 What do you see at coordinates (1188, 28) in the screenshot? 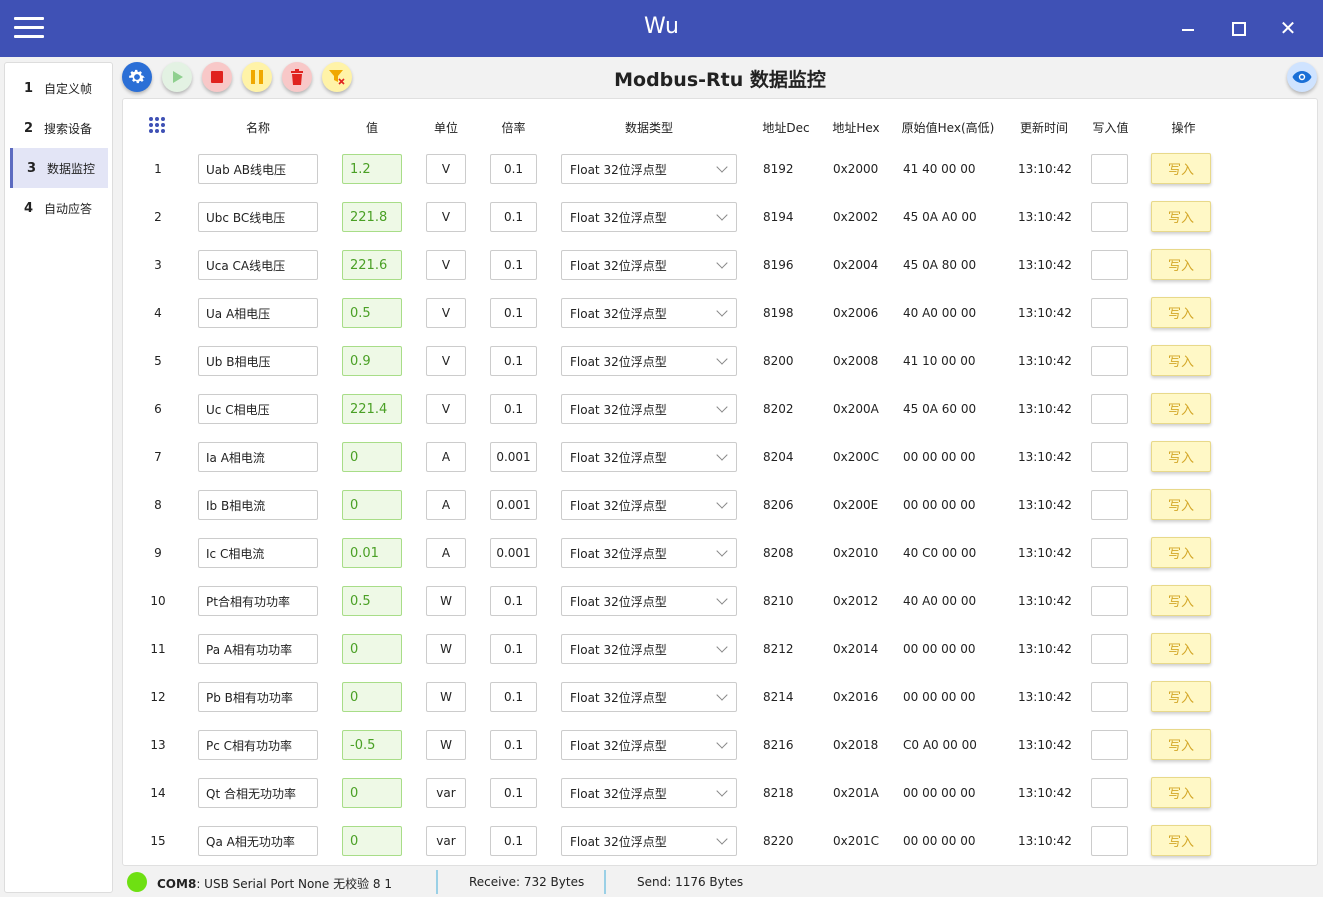
I see `minimize-button` at bounding box center [1188, 28].